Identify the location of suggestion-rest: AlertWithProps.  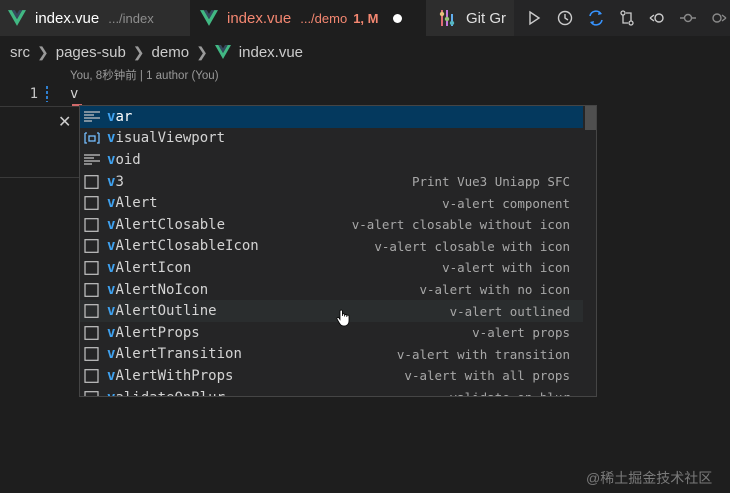
(174, 375).